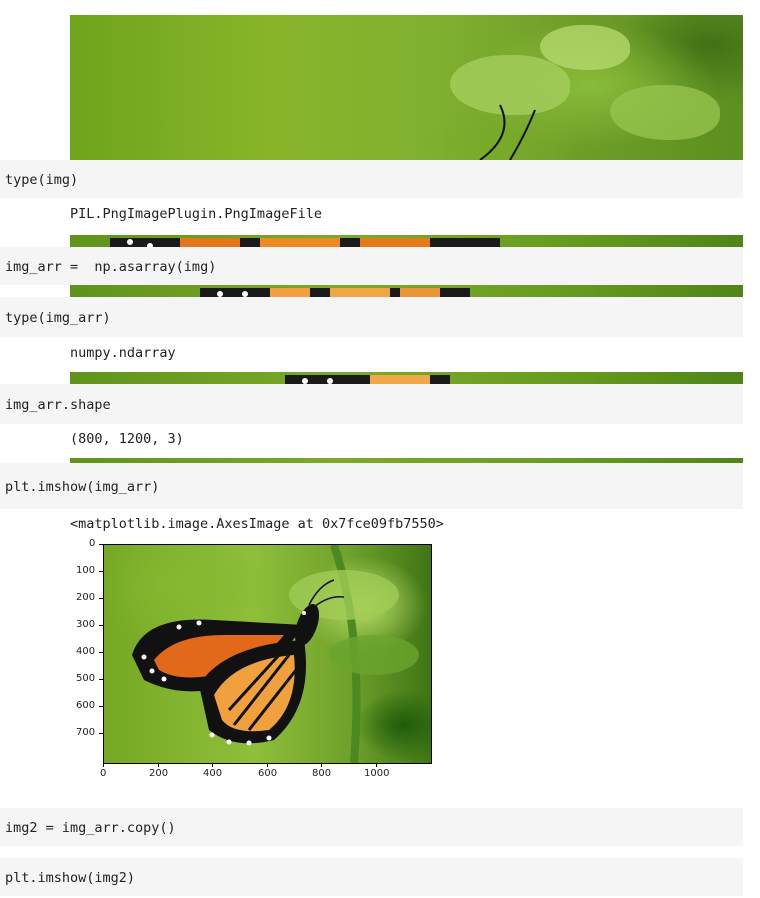 This screenshot has width=760, height=898. I want to click on y-tick-label: 600, so click(86, 705).